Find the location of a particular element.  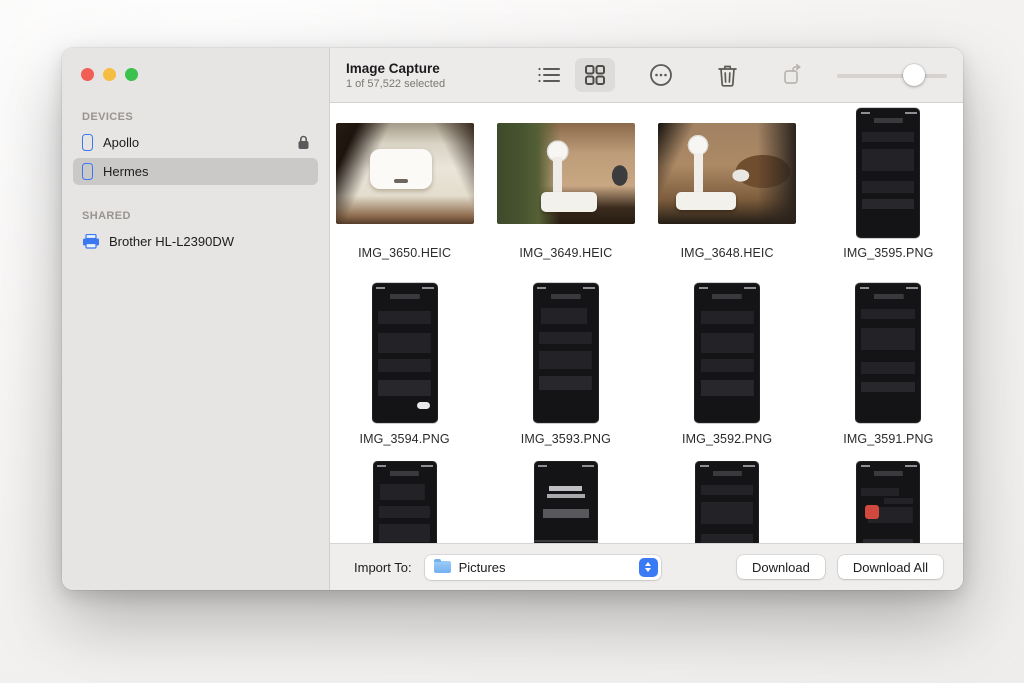

close-window-button is located at coordinates (87, 74).